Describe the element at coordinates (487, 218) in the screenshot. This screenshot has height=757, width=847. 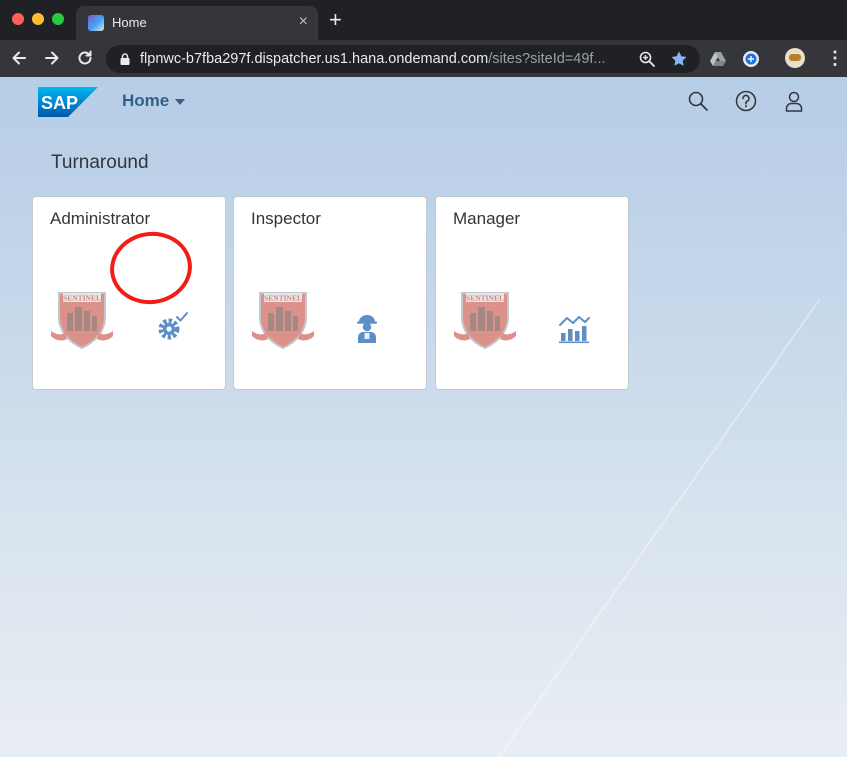
I see `tile-title: Manager` at that location.